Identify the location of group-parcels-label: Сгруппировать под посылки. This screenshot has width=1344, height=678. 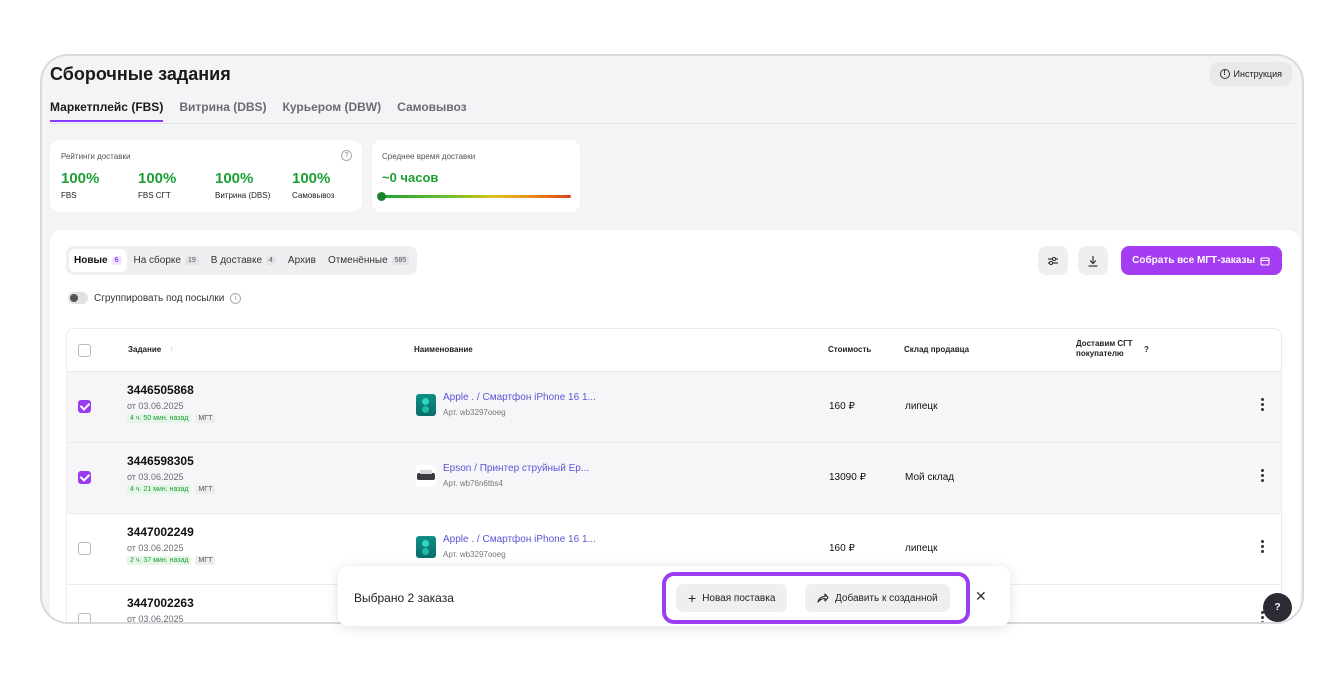
(159, 298).